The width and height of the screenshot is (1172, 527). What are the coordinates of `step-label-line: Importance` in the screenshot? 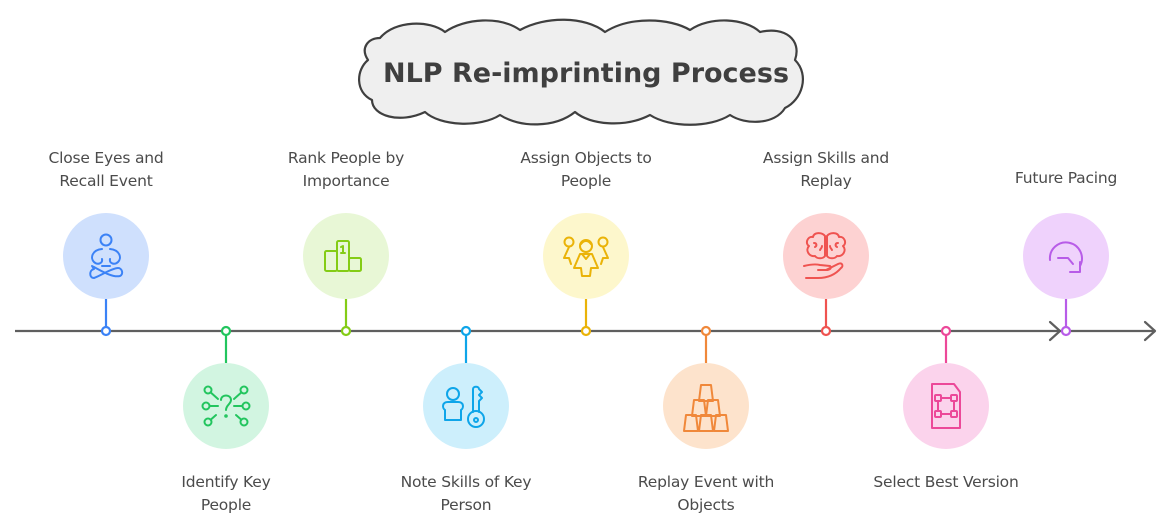 It's located at (346, 181).